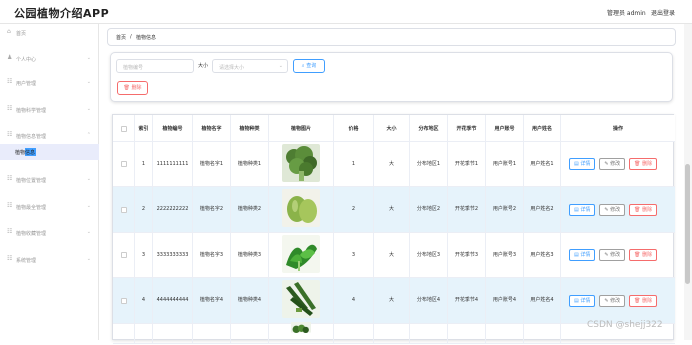 This screenshot has height=345, width=692. I want to click on col-actions: 操作, so click(617, 129).